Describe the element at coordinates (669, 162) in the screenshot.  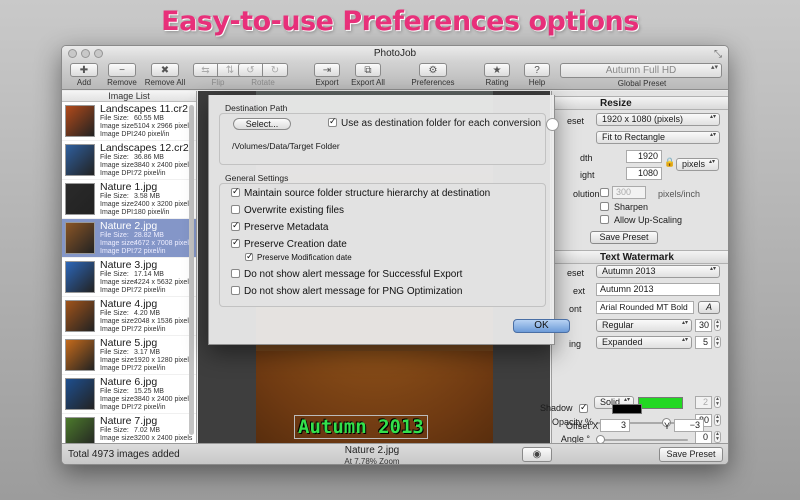
I see `lock-icon: 🔒` at that location.